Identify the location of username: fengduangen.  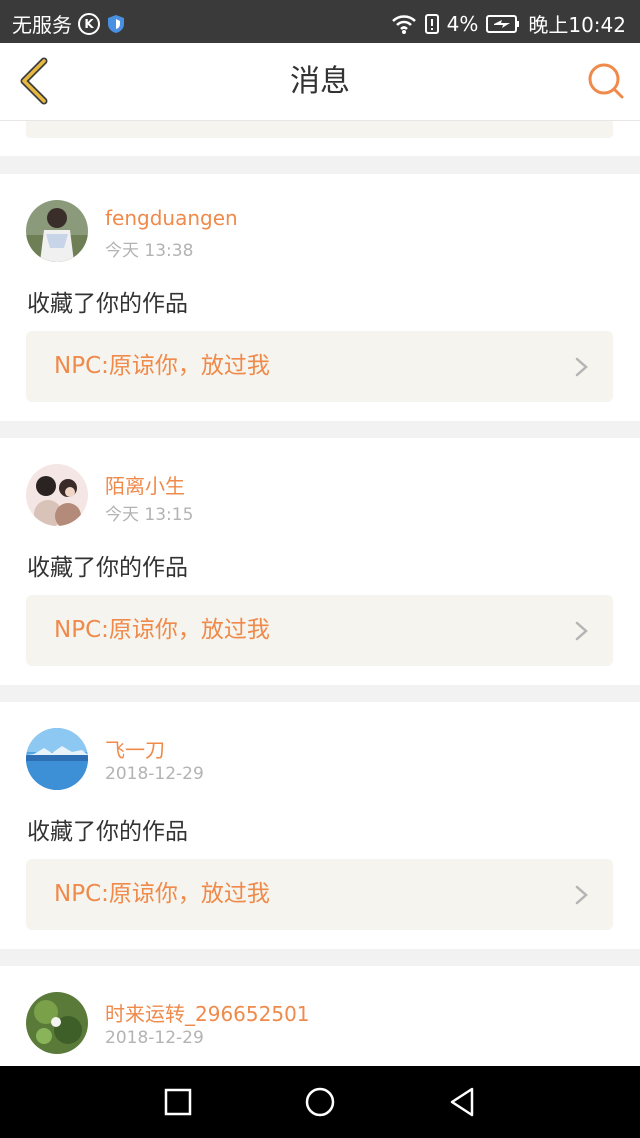
(171, 218).